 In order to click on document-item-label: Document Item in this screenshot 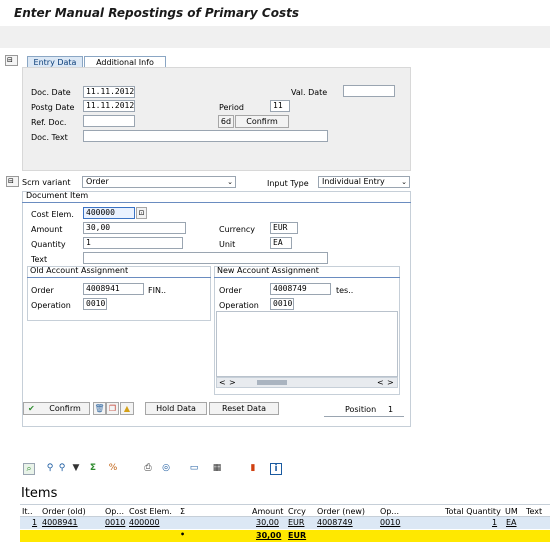, I will do `click(57, 195)`.